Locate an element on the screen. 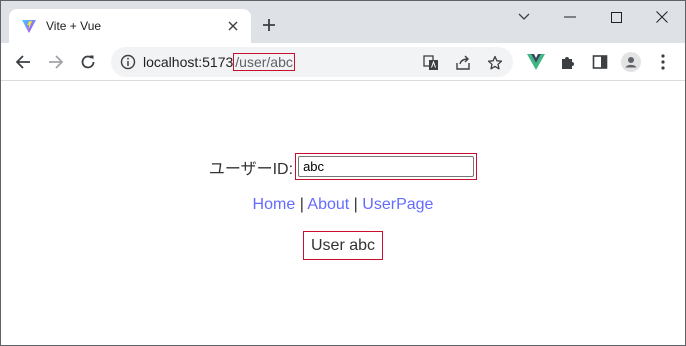  tab-title: Vite + Vue is located at coordinates (74, 26).